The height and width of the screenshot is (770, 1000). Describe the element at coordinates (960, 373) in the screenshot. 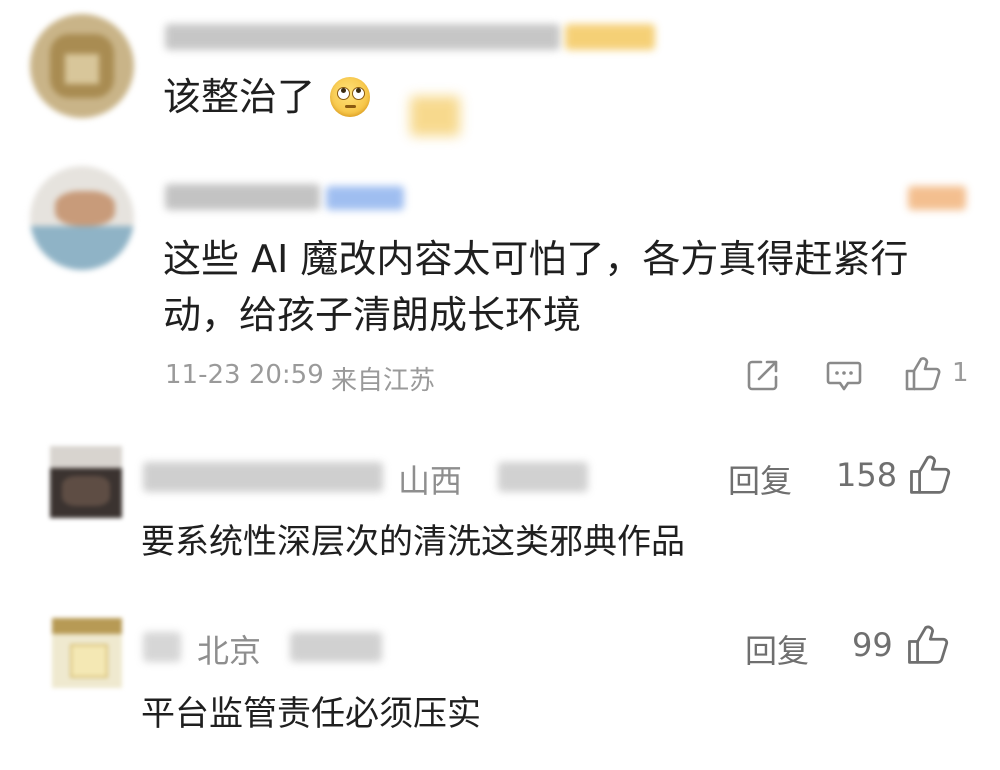

I see `like-count-2: 1` at that location.